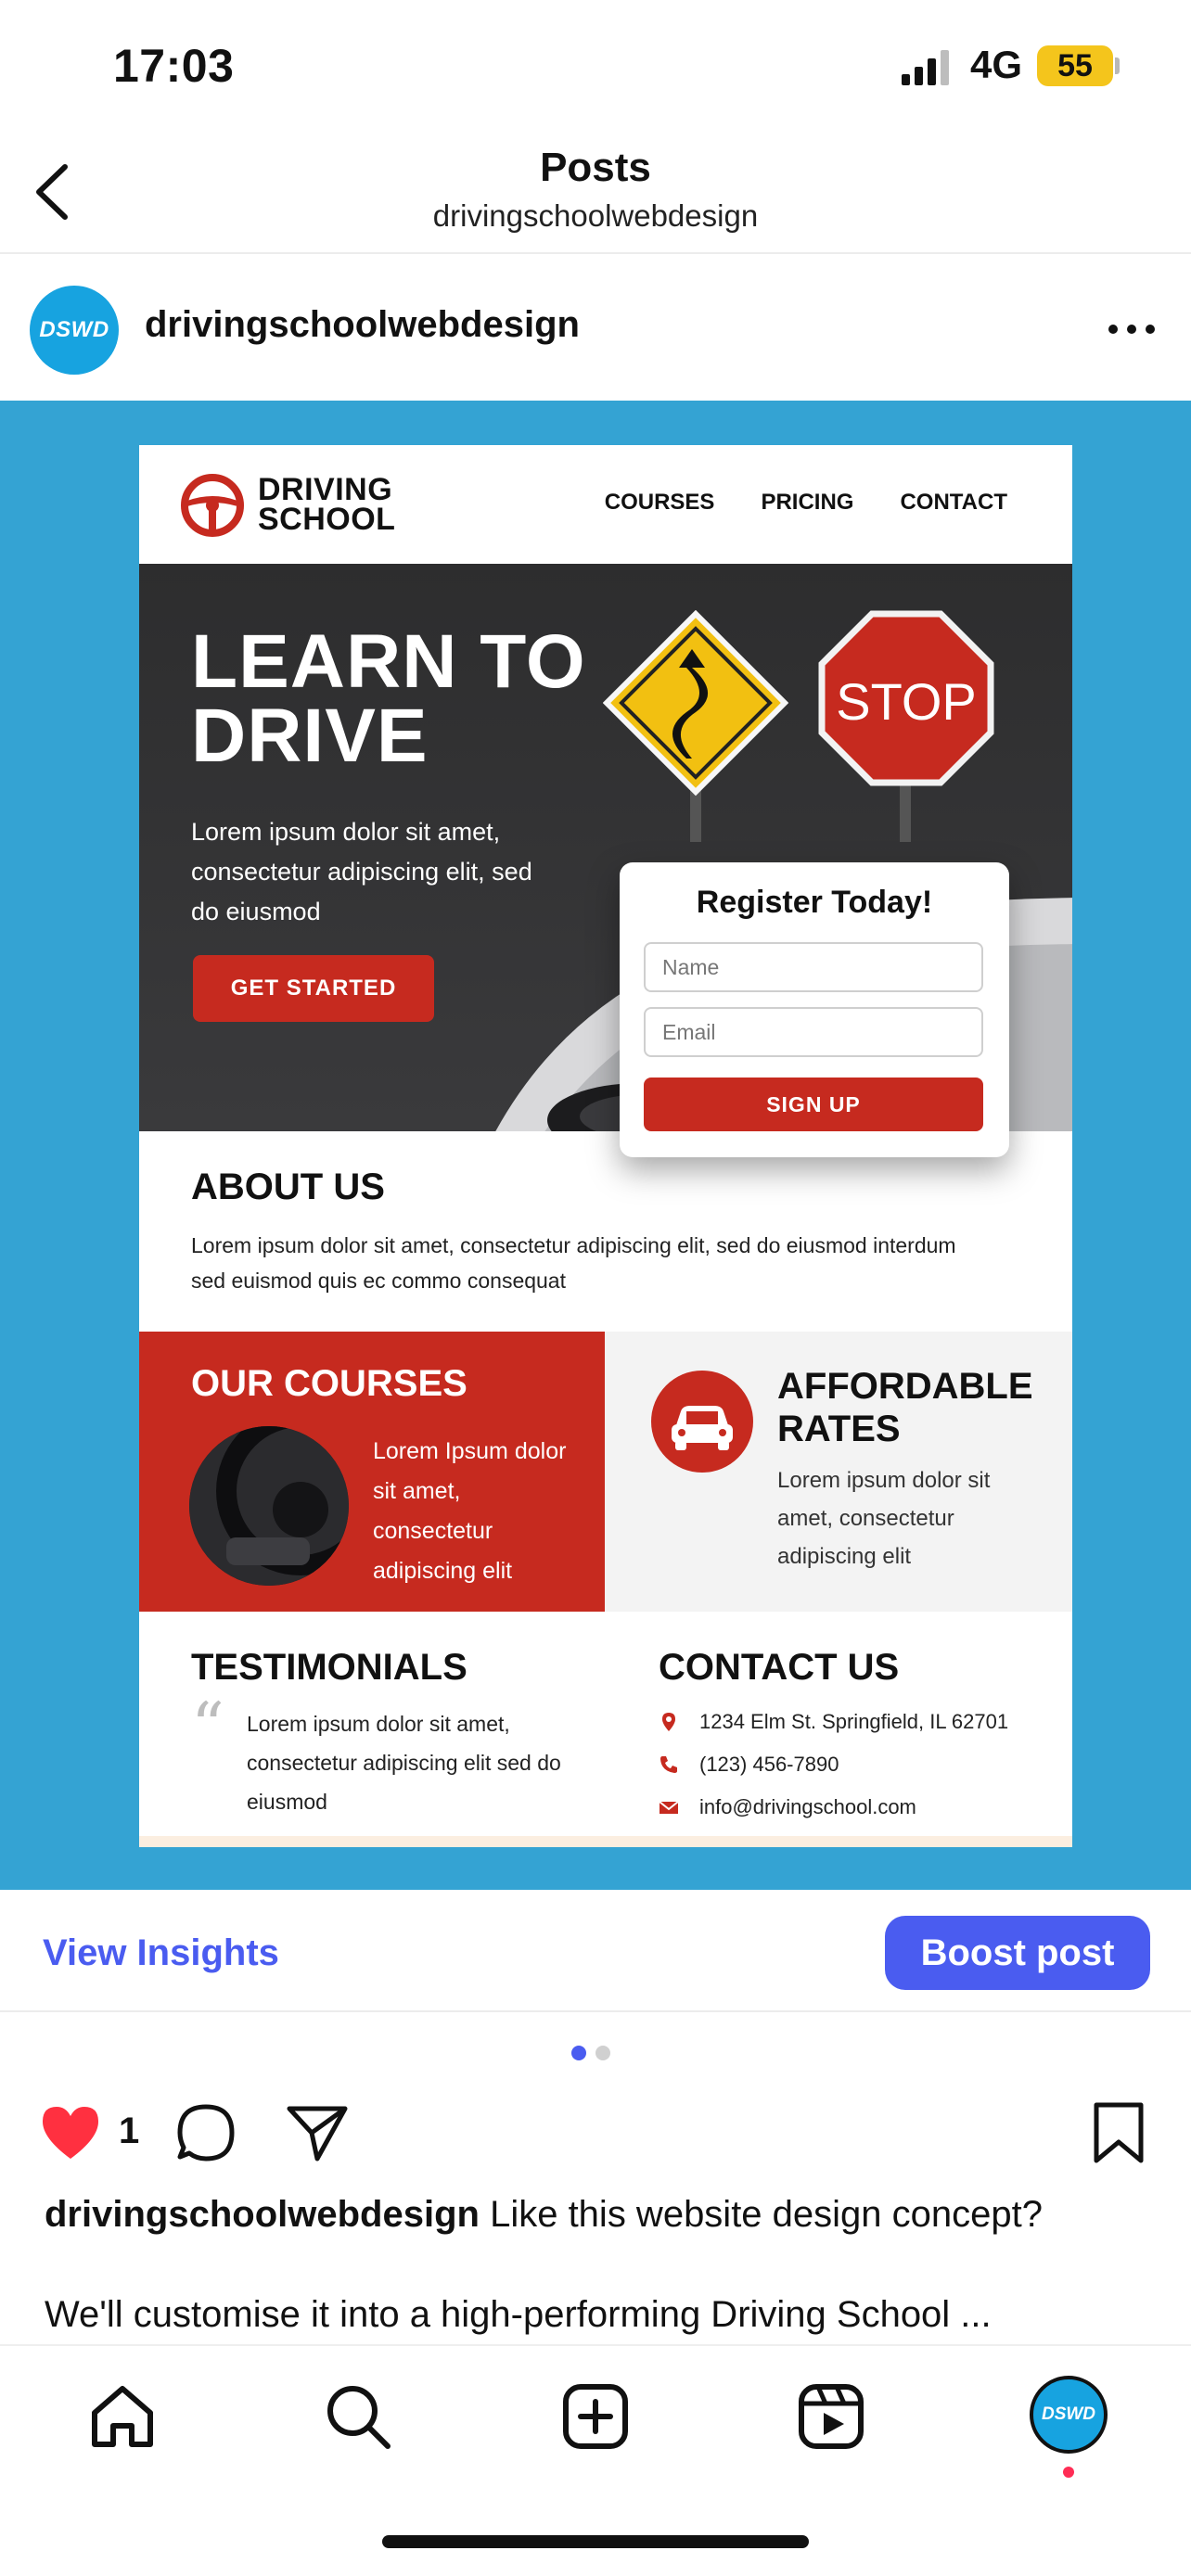 Image resolution: width=1191 pixels, height=2576 pixels. I want to click on curve-road-sign-icon, so click(695, 726).